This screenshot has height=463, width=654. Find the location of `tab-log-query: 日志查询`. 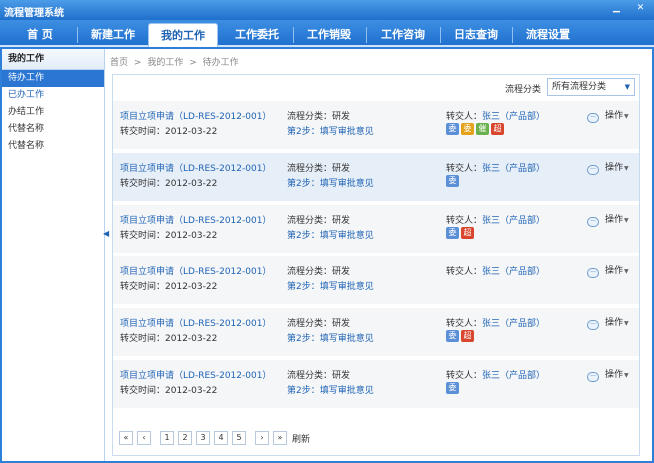

tab-log-query: 日志查询 is located at coordinates (476, 35).